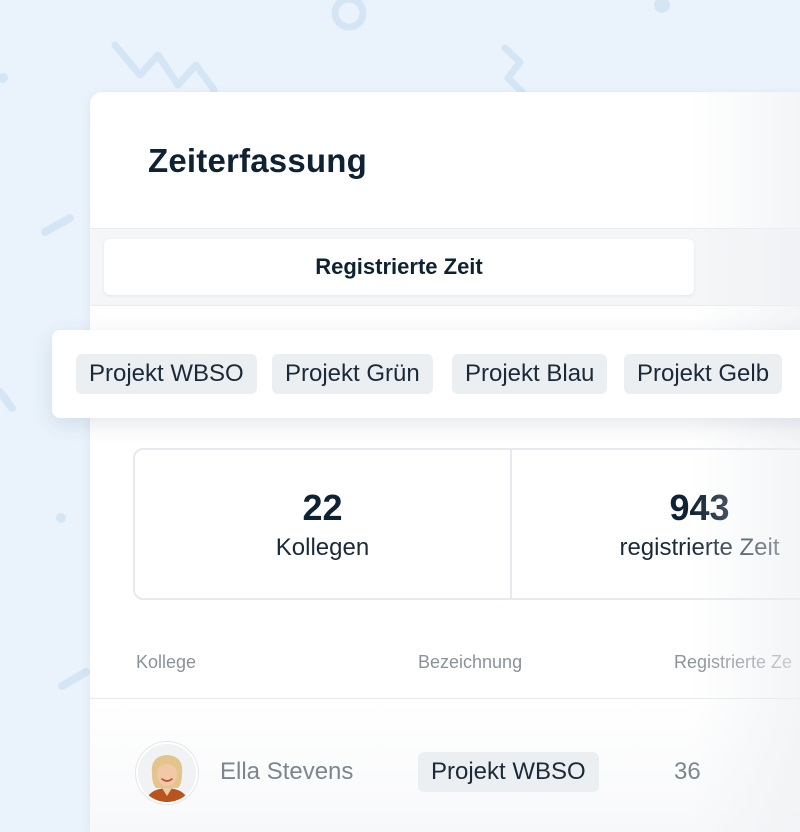 This screenshot has width=800, height=832. Describe the element at coordinates (662, 6) in the screenshot. I see `deco-dot` at that location.